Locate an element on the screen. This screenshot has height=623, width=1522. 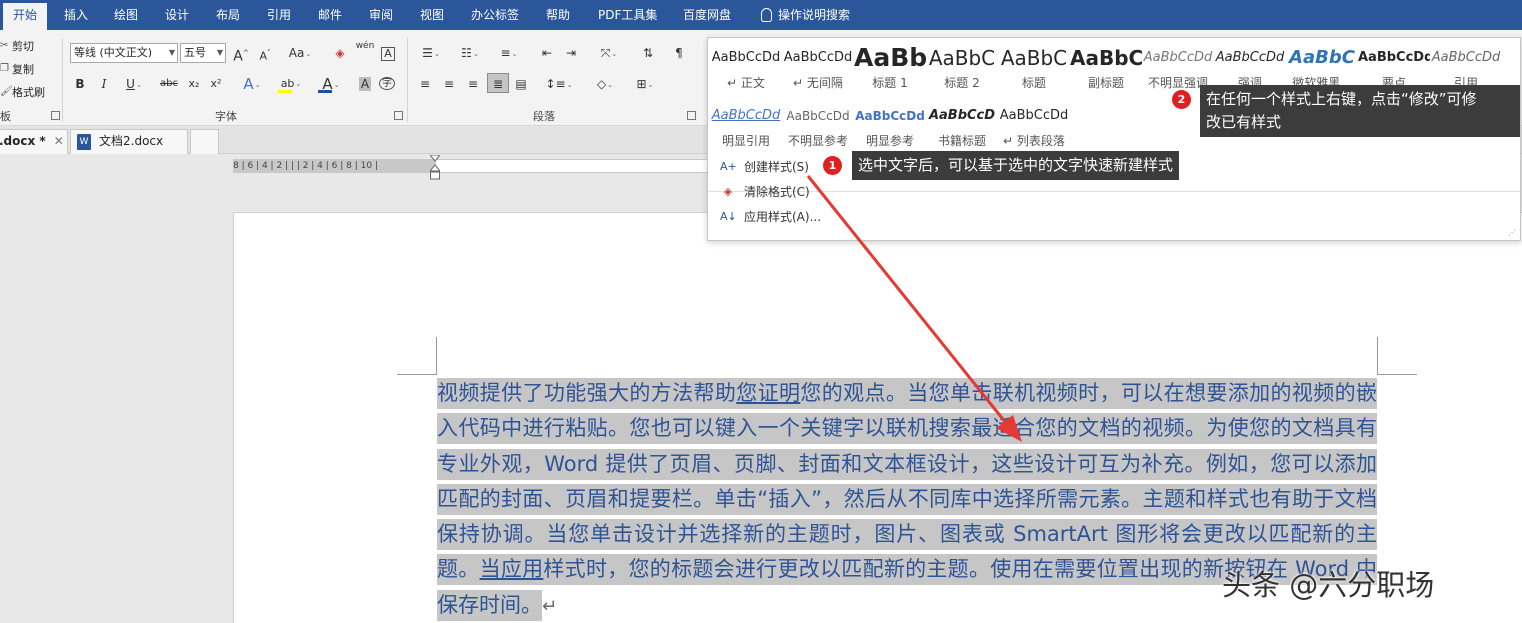
doc-tab-document2: W 文档2.docx is located at coordinates (129, 141).